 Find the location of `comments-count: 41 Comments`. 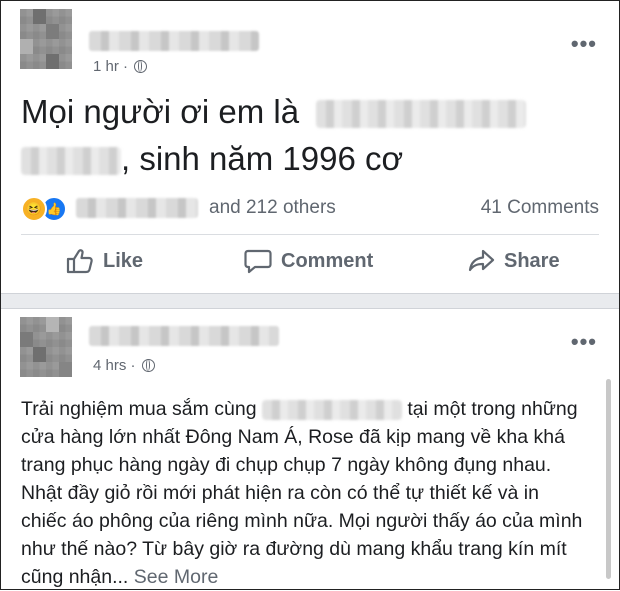

comments-count: 41 Comments is located at coordinates (540, 208).